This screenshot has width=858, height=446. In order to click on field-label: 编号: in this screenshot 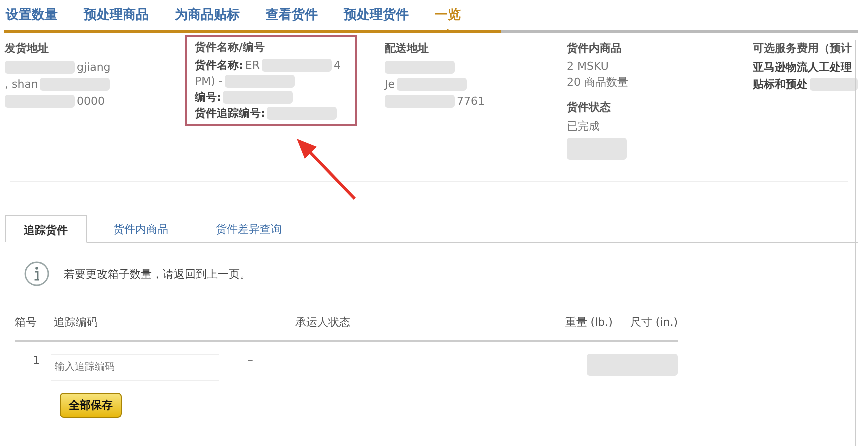, I will do `click(208, 97)`.